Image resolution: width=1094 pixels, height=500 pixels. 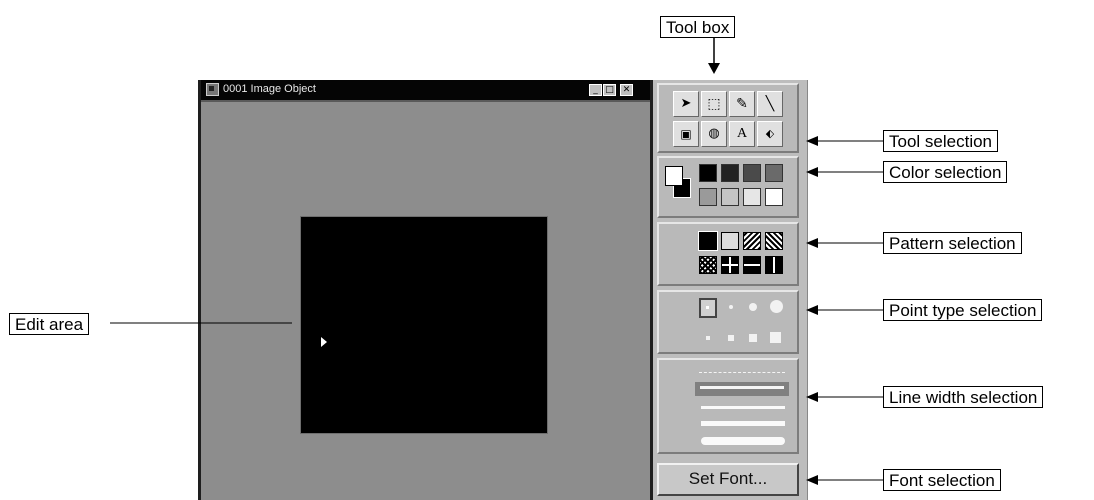 What do you see at coordinates (730, 241) in the screenshot?
I see `pattern-empty` at bounding box center [730, 241].